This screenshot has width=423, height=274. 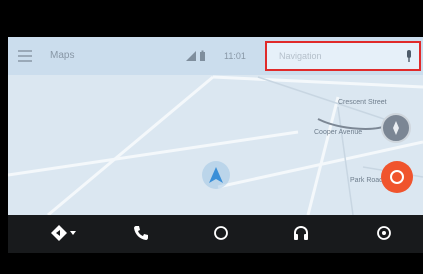 I want to click on search-input: Navigation, so click(x=300, y=56).